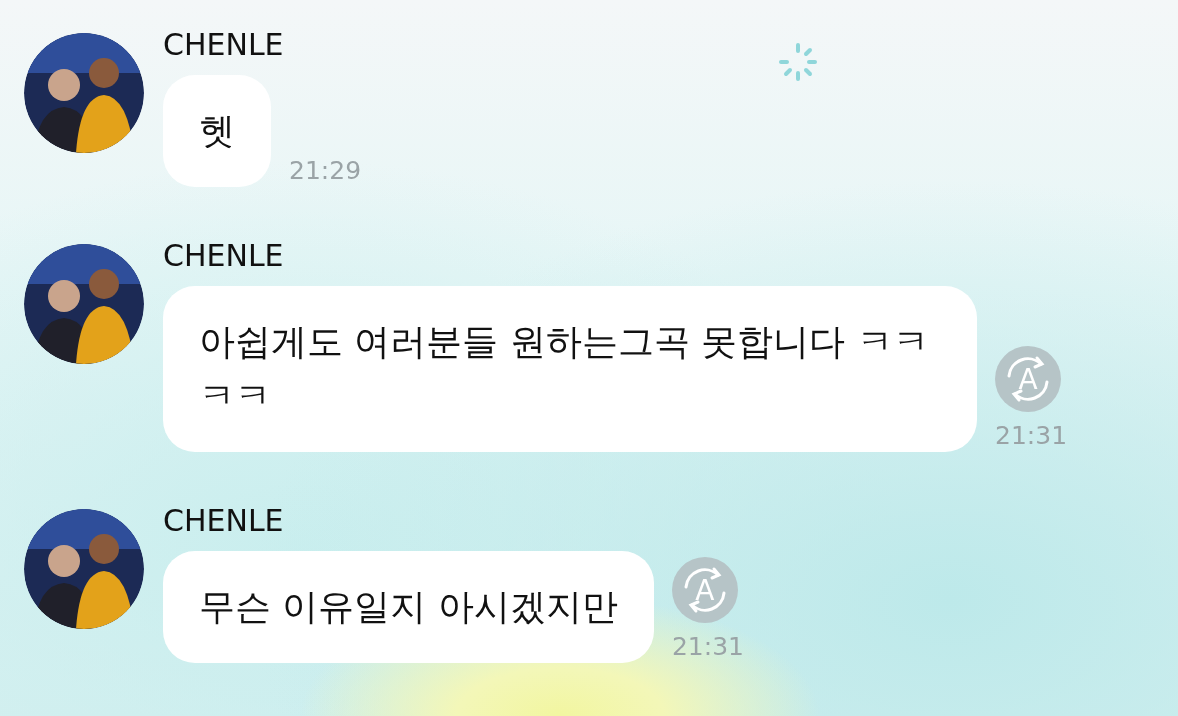  What do you see at coordinates (798, 62) in the screenshot?
I see `loading-icon` at bounding box center [798, 62].